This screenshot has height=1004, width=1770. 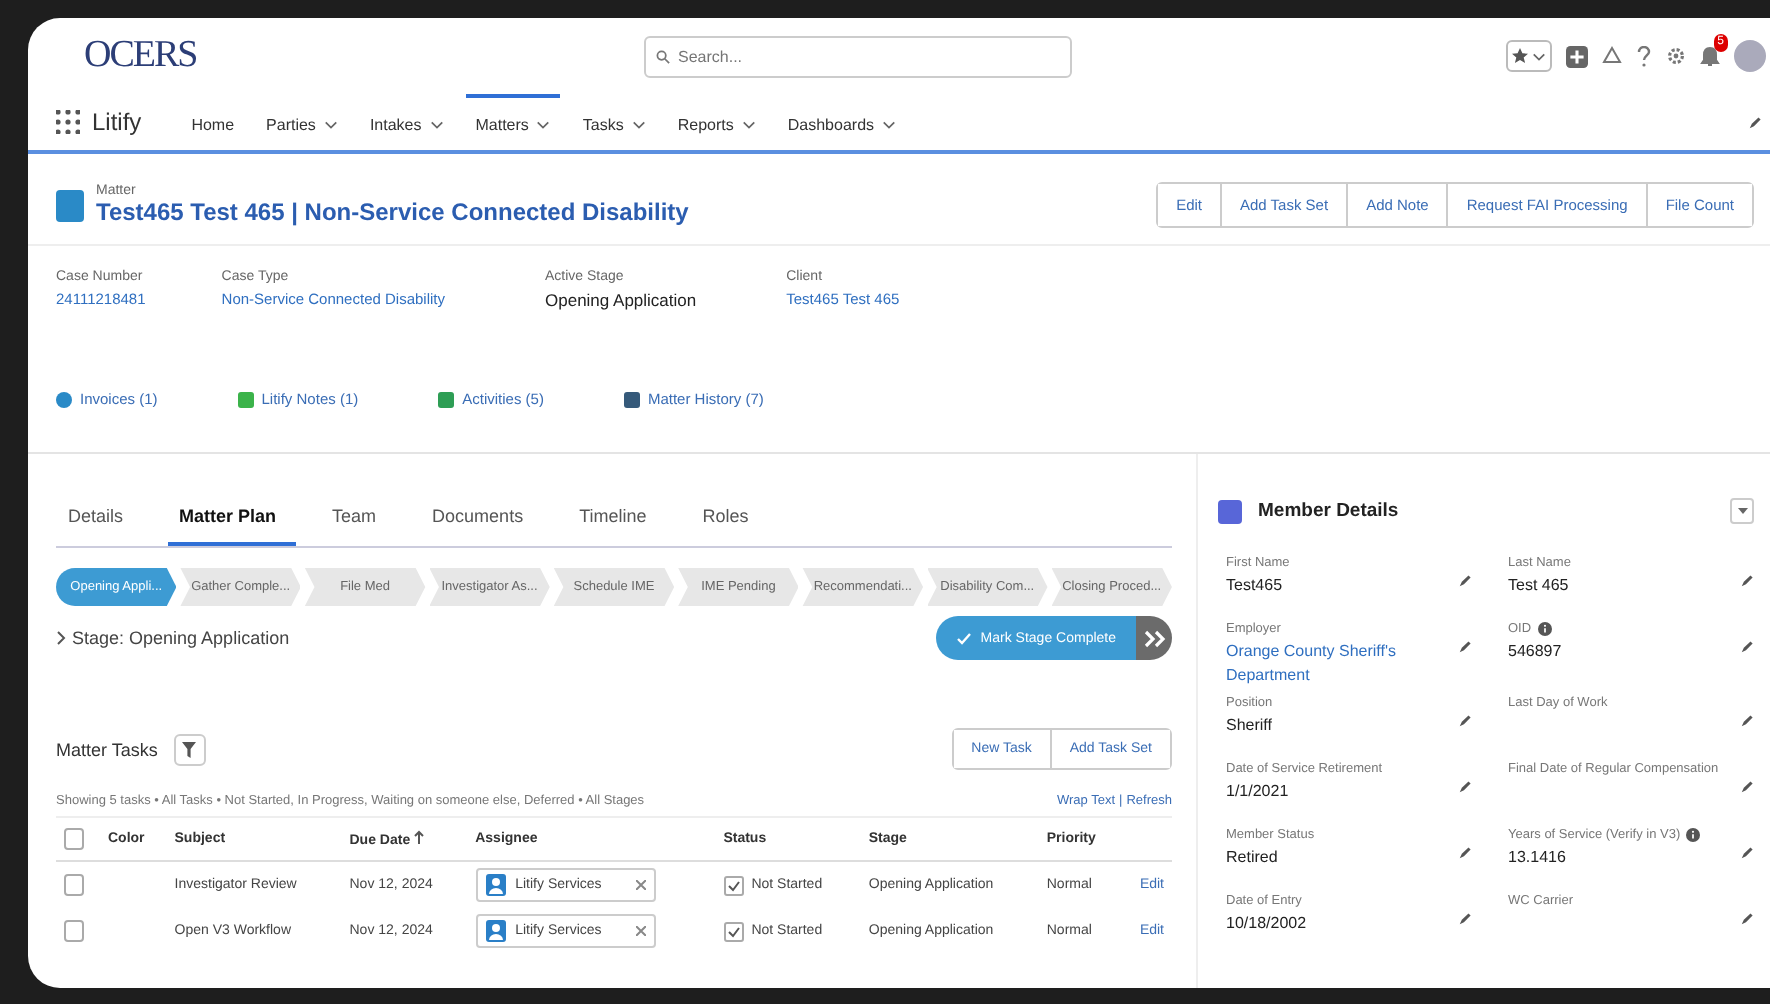 What do you see at coordinates (1535, 652) in the screenshot?
I see `field-value: 546897` at bounding box center [1535, 652].